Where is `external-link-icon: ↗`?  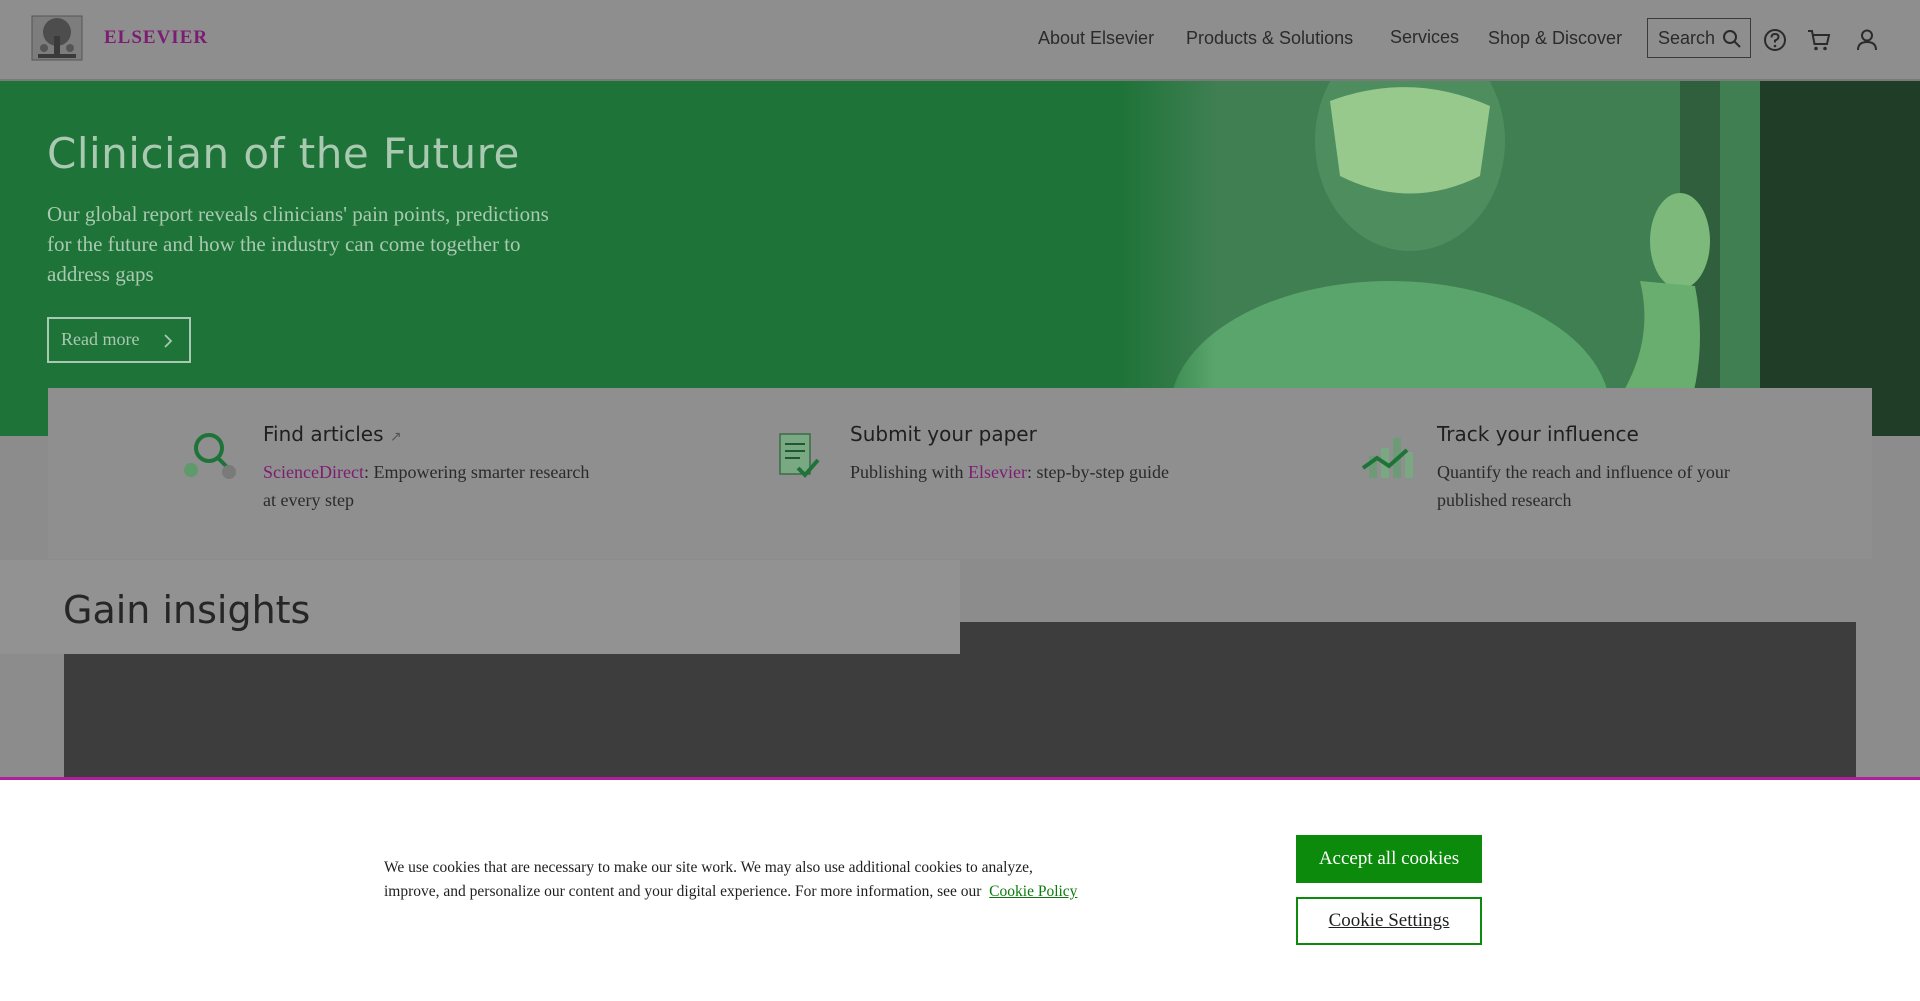 external-link-icon: ↗ is located at coordinates (395, 437).